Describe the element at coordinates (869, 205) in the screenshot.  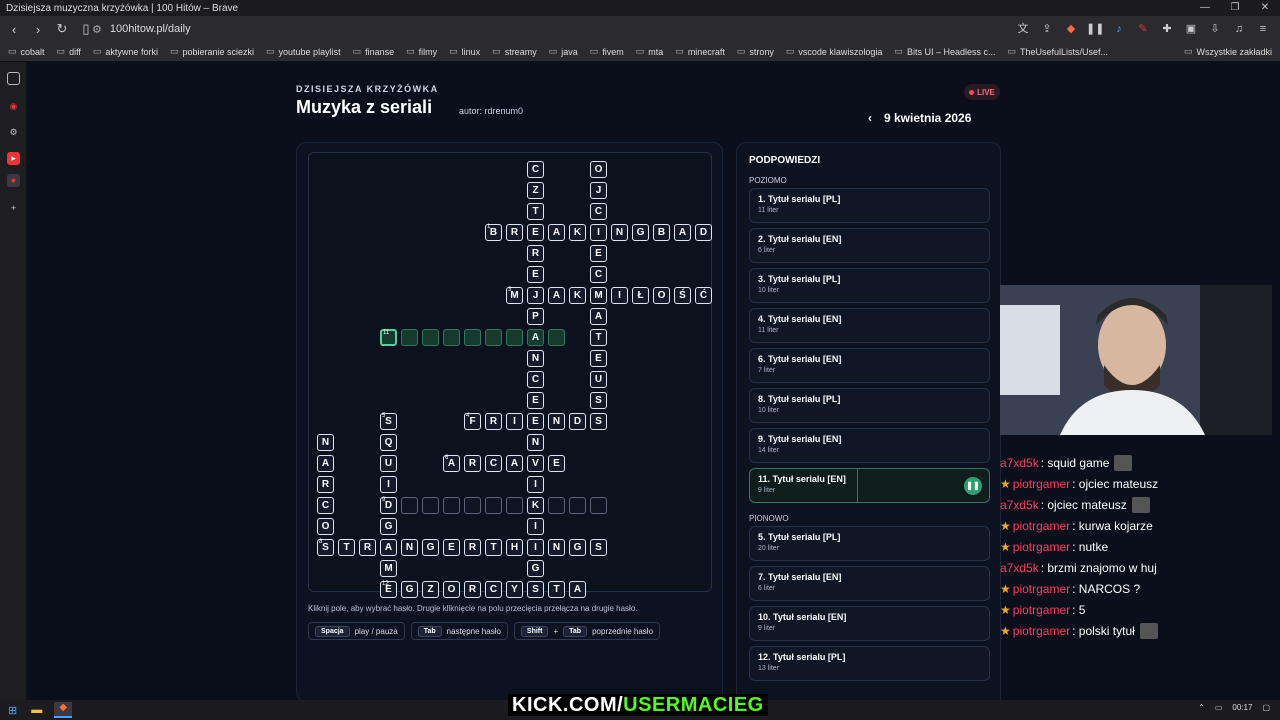
I see `clue-item: 1. Tytuł serialu [PL] 11 liter` at that location.